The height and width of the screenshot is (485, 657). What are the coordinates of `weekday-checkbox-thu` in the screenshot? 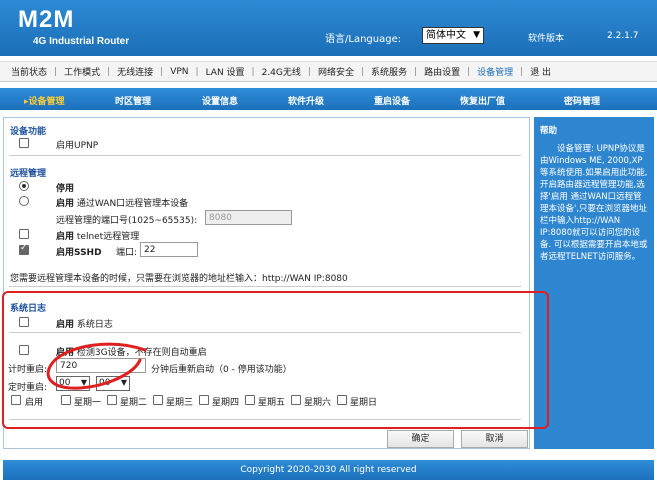 It's located at (204, 400).